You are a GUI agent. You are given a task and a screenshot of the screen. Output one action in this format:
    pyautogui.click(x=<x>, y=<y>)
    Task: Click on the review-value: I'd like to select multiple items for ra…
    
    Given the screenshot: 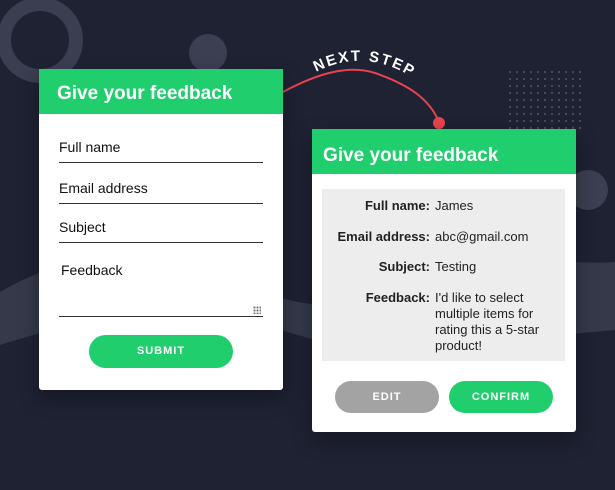 What is the action you would take?
    pyautogui.click(x=487, y=321)
    